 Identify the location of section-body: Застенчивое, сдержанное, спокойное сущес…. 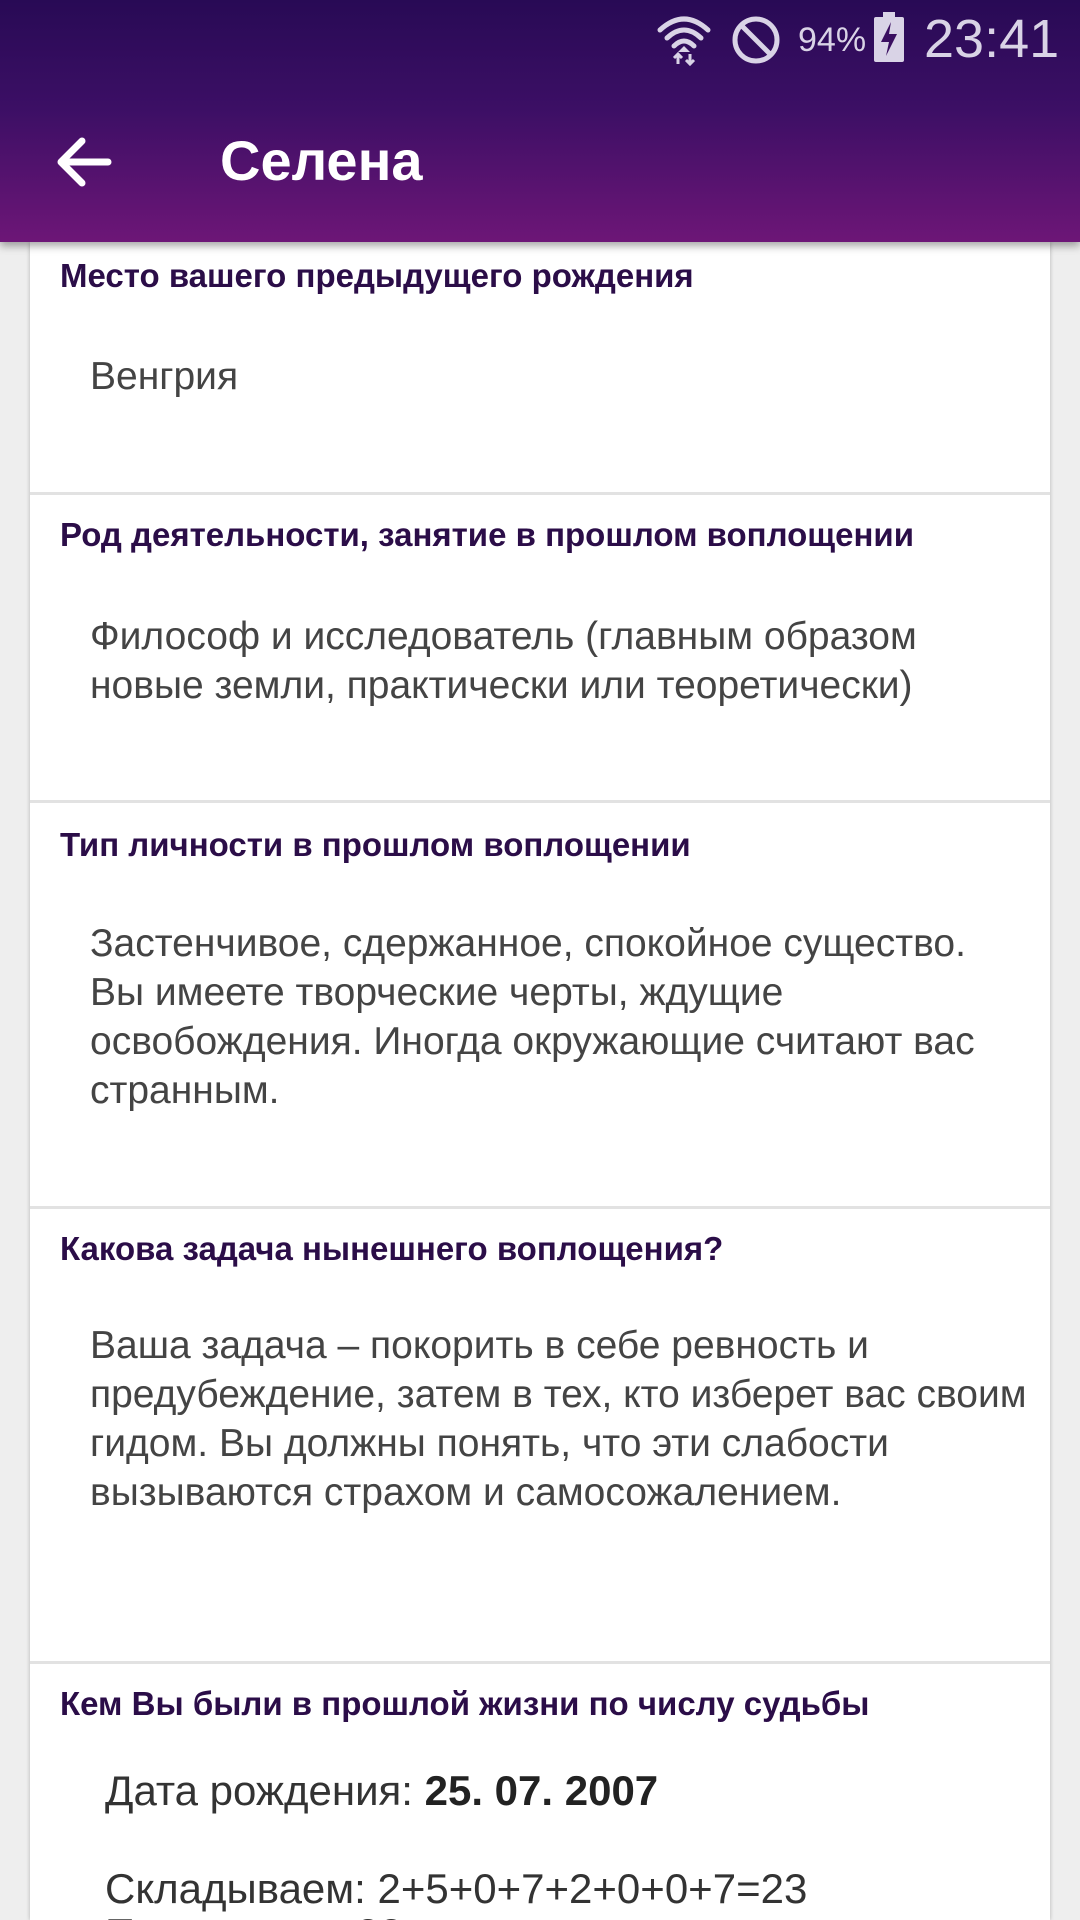
(532, 1017).